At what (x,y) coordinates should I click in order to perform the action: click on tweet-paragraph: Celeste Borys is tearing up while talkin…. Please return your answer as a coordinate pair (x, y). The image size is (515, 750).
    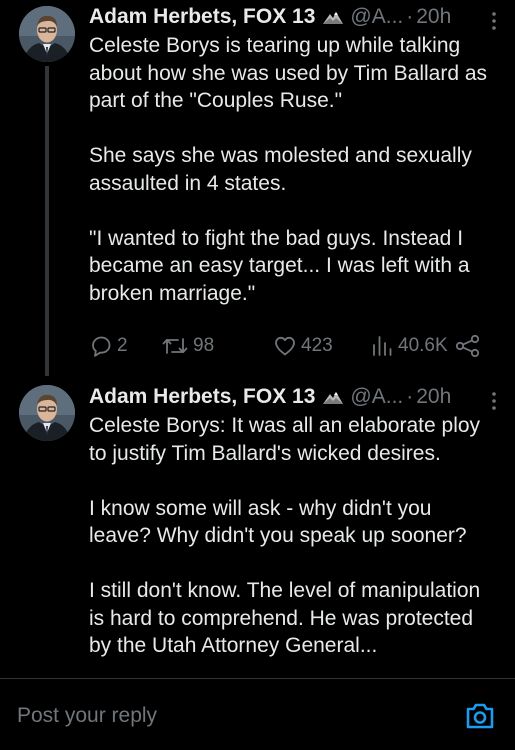
    Looking at the image, I should click on (288, 73).